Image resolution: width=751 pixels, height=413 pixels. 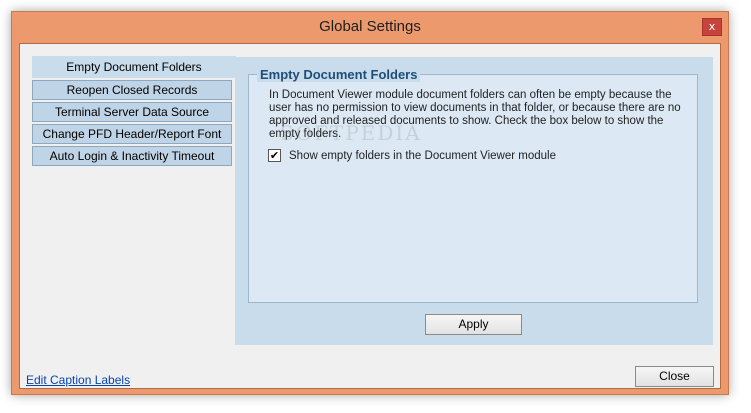 I want to click on apply-button: Apply, so click(x=473, y=324).